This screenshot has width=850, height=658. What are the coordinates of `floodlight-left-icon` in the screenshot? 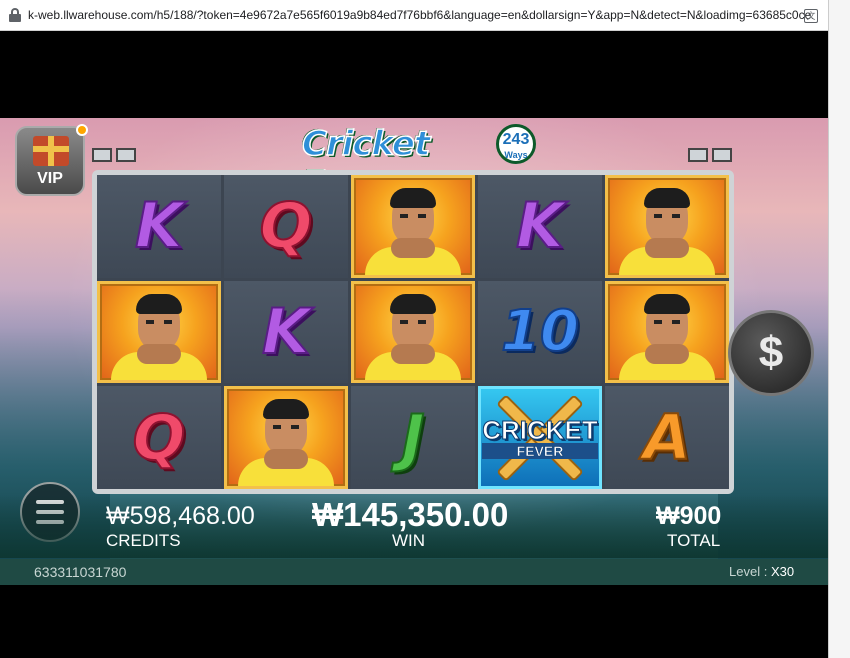 It's located at (116, 157).